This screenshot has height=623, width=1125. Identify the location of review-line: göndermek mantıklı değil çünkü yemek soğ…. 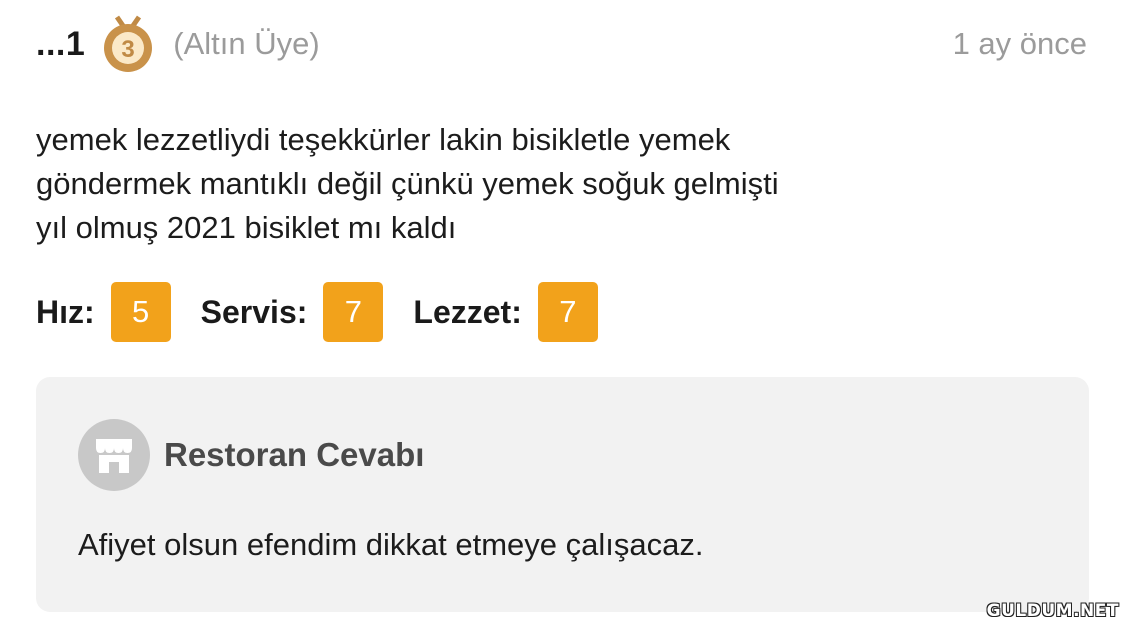
(407, 183).